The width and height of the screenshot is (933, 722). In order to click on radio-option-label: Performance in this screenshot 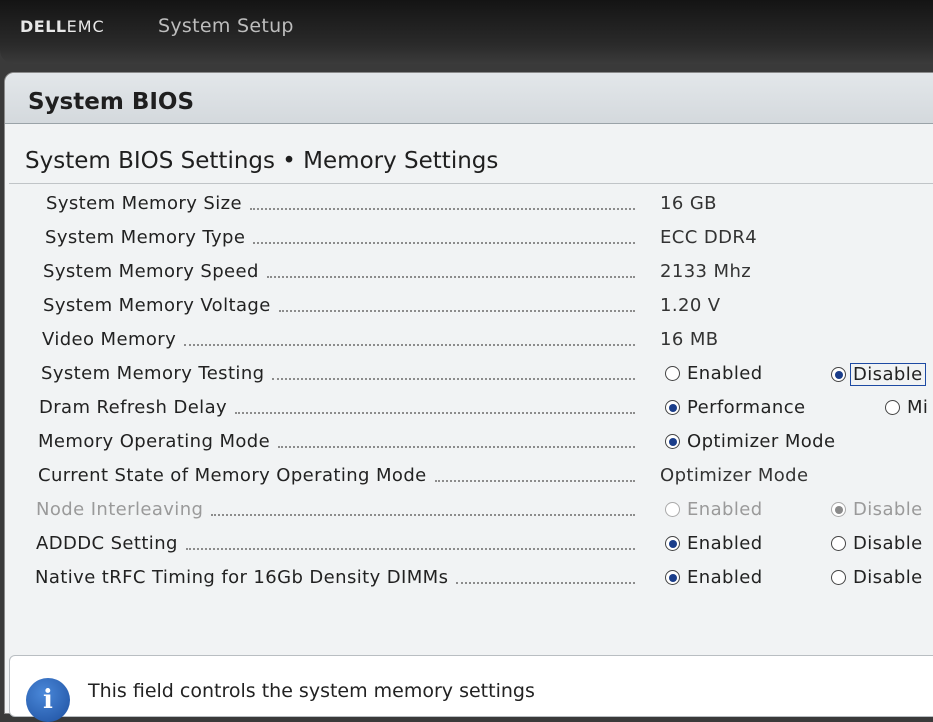, I will do `click(746, 407)`.